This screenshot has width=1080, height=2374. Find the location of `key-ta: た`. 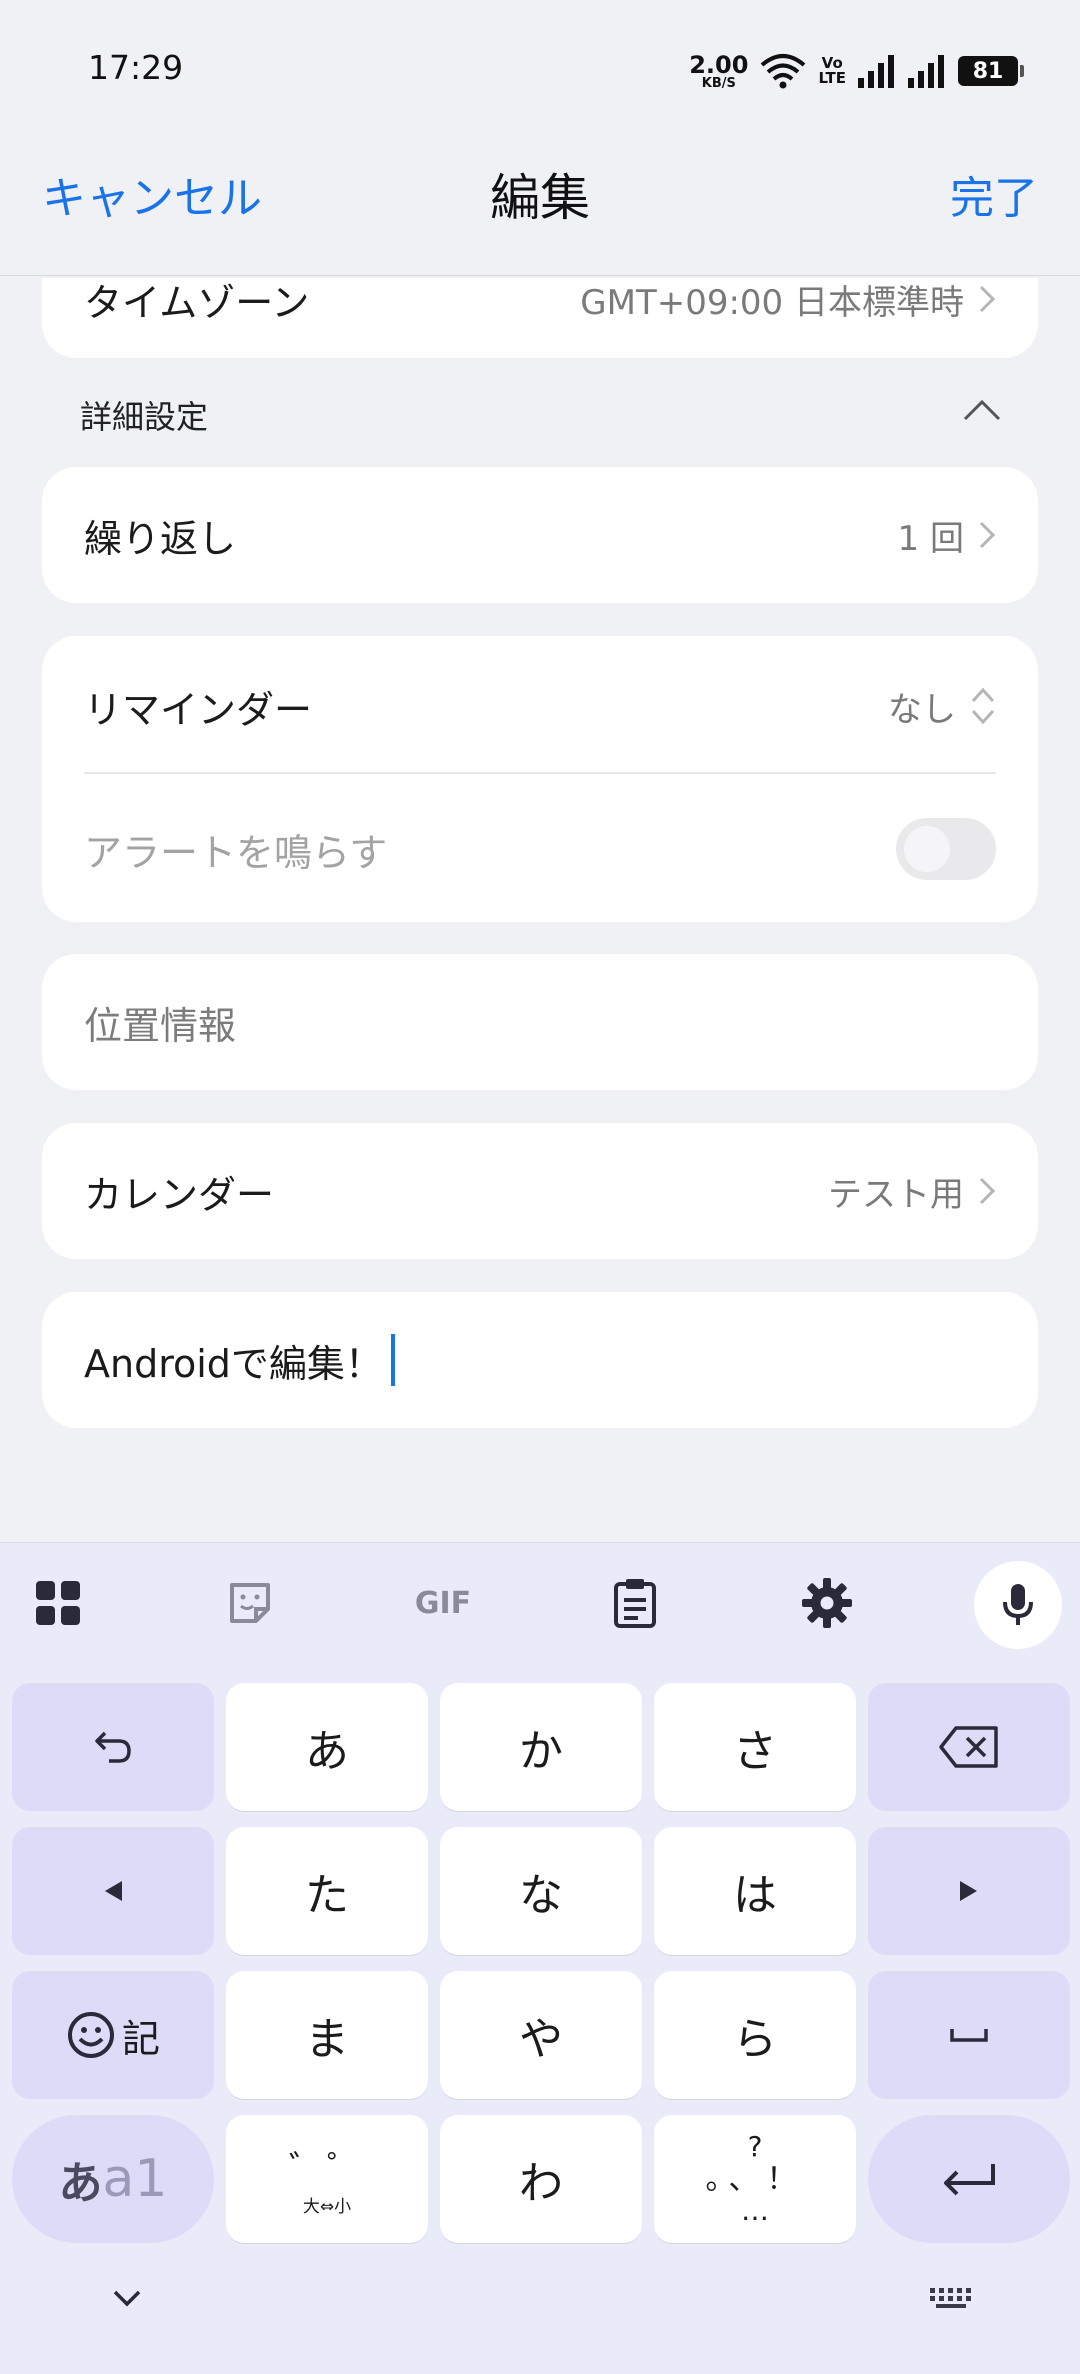

key-ta: た is located at coordinates (327, 1891).